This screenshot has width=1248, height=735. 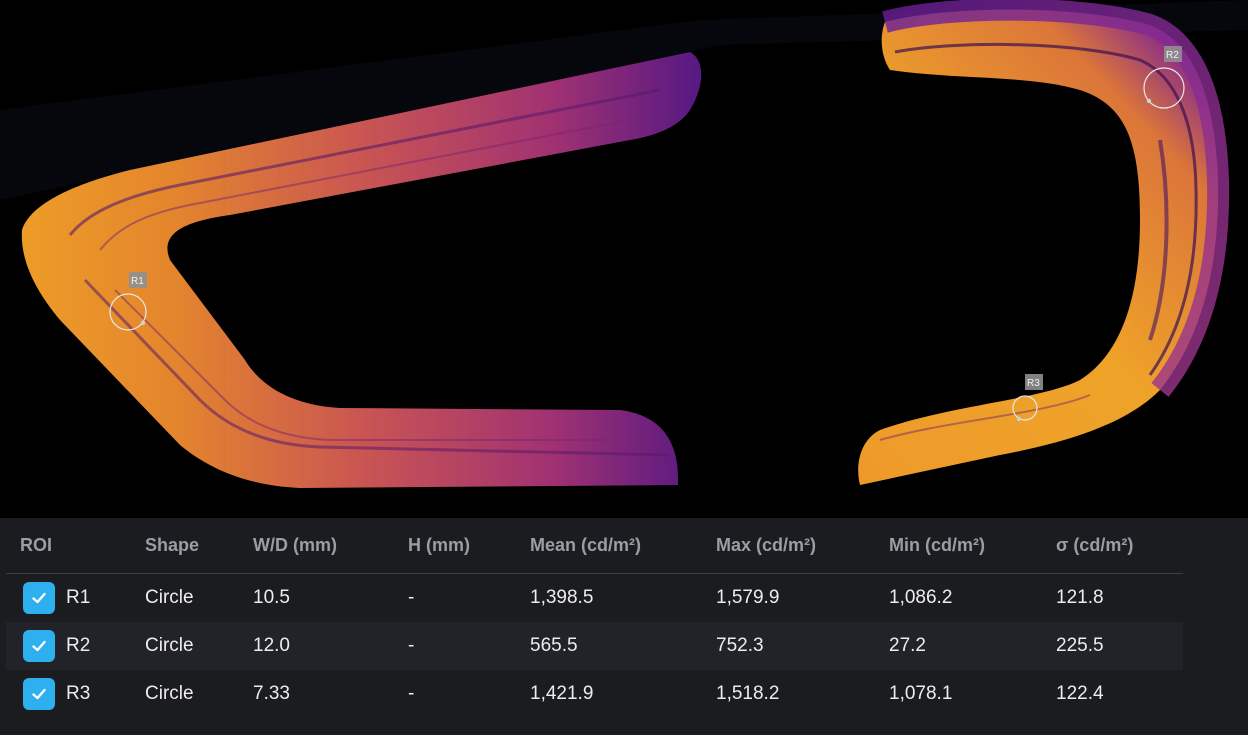 What do you see at coordinates (271, 693) in the screenshot?
I see `roi-wd: 7.33` at bounding box center [271, 693].